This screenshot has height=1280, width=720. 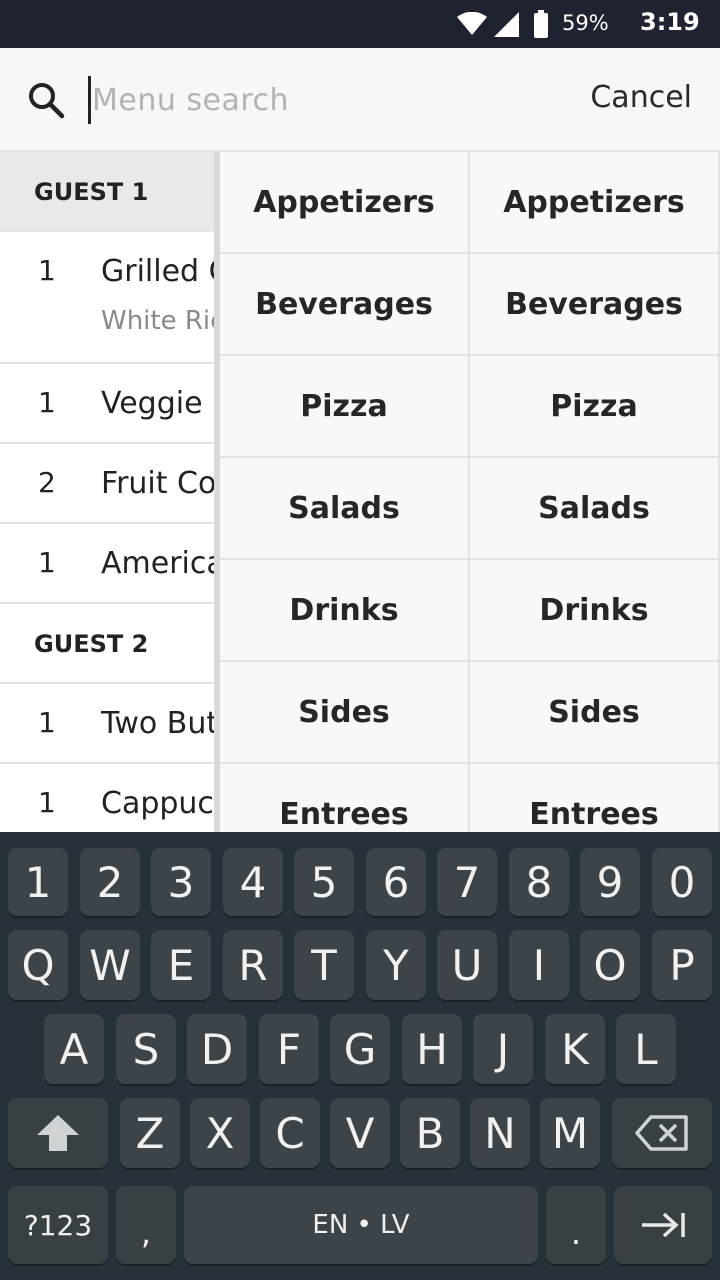 What do you see at coordinates (107, 644) in the screenshot?
I see `guest-header: GUEST 2` at bounding box center [107, 644].